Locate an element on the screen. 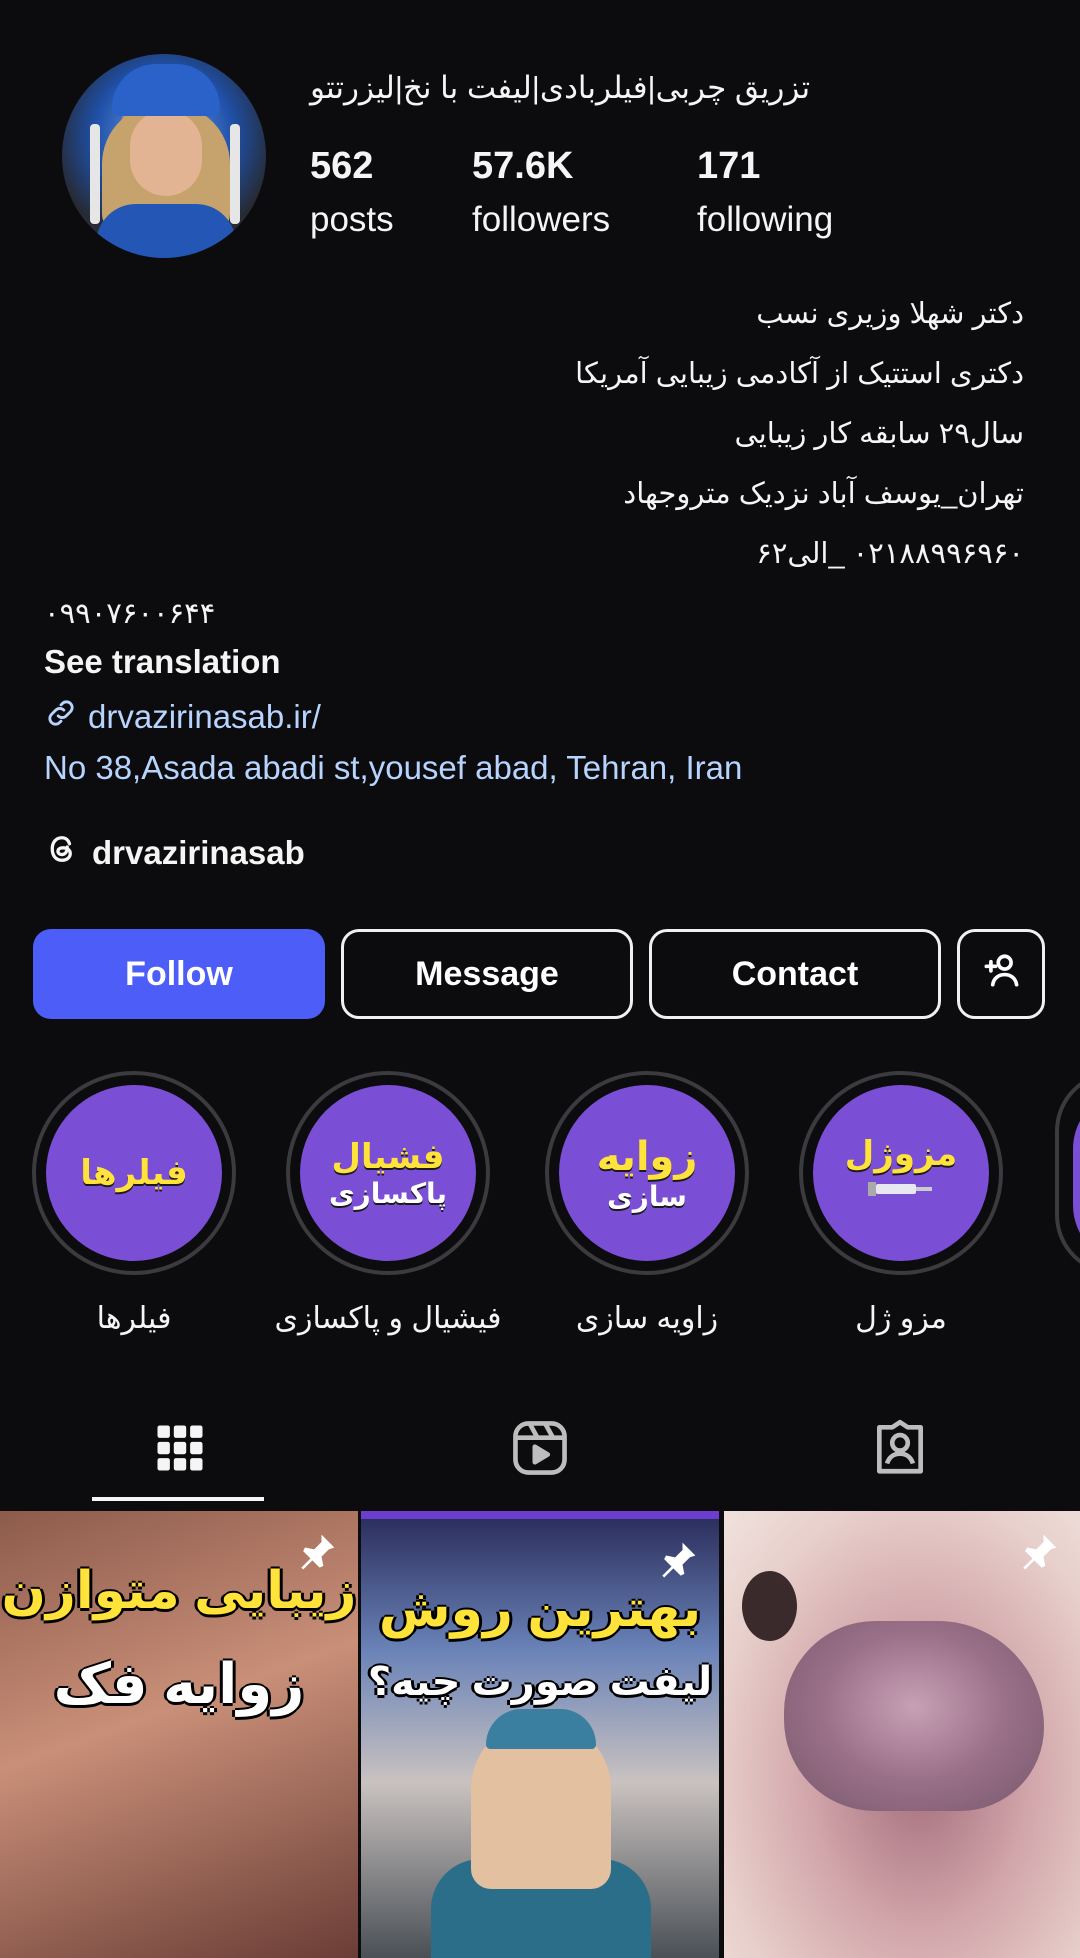 The width and height of the screenshot is (1080, 1958). story-highlight: فیلرها فیلرها is located at coordinates (134, 1203).